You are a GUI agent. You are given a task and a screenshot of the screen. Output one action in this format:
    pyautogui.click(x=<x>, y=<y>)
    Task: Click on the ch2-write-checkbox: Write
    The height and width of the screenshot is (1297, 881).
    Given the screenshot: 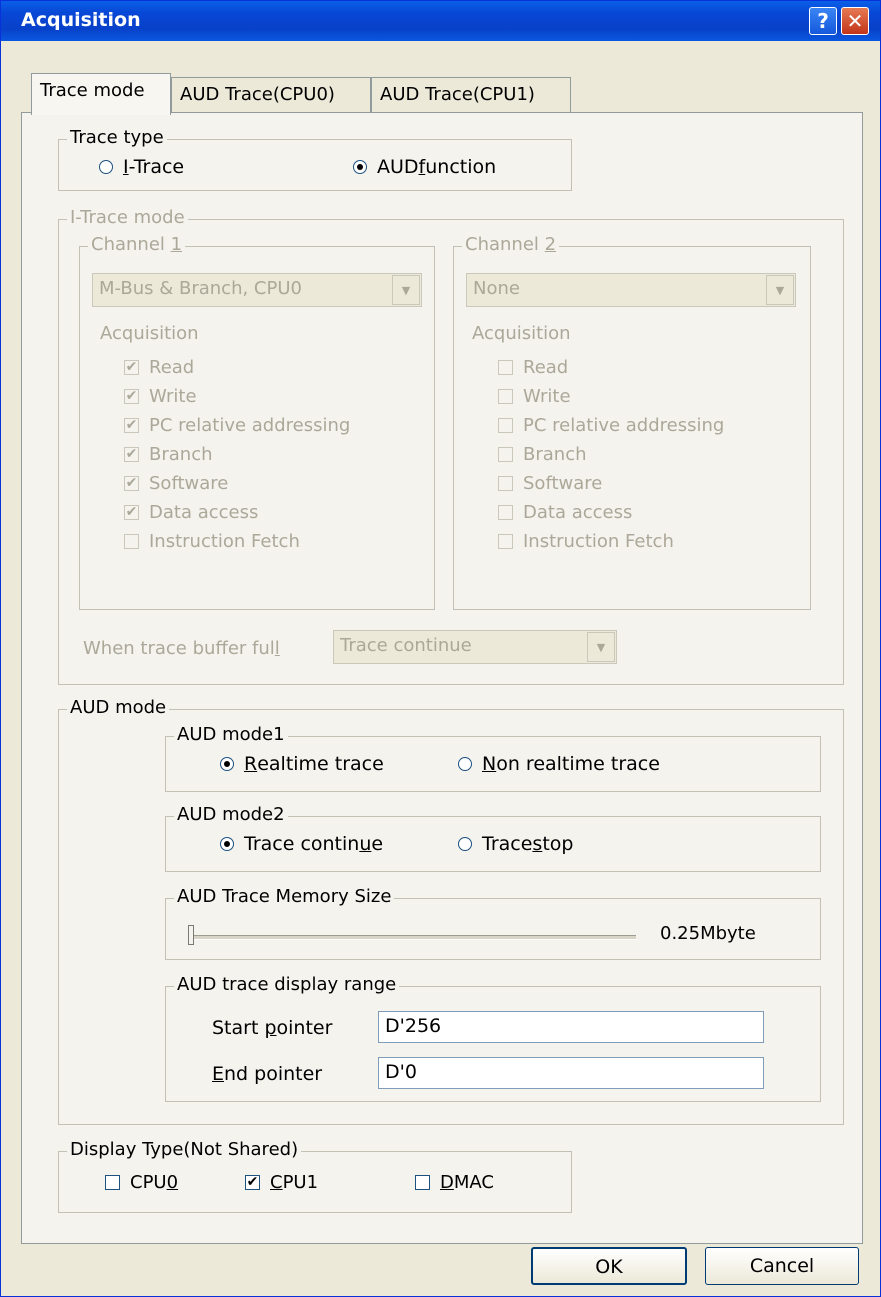 What is the action you would take?
    pyautogui.click(x=534, y=396)
    